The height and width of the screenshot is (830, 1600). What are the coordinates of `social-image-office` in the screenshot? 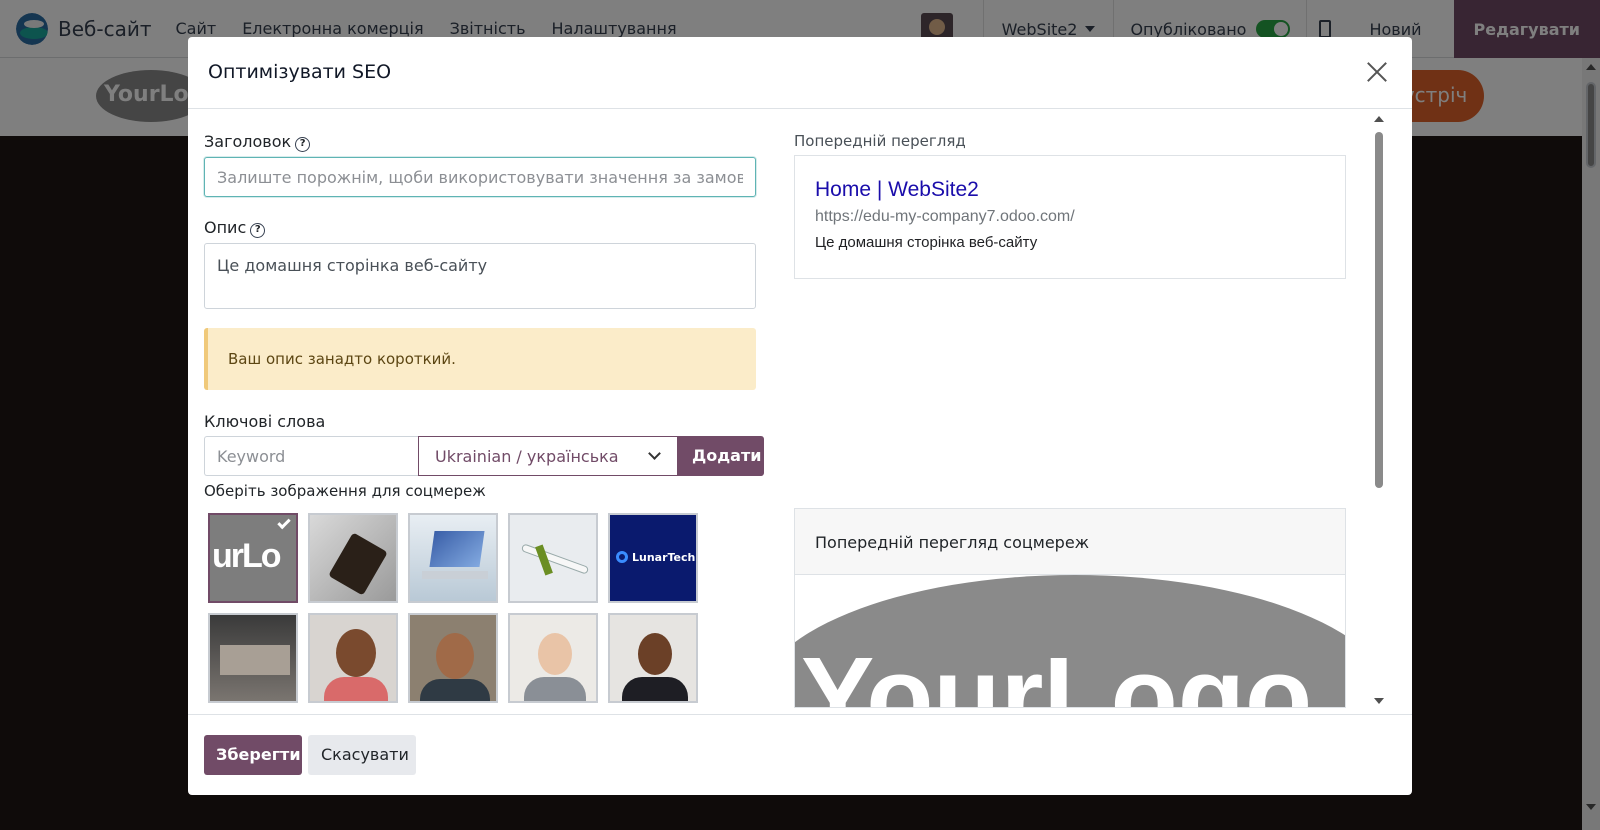 It's located at (253, 658).